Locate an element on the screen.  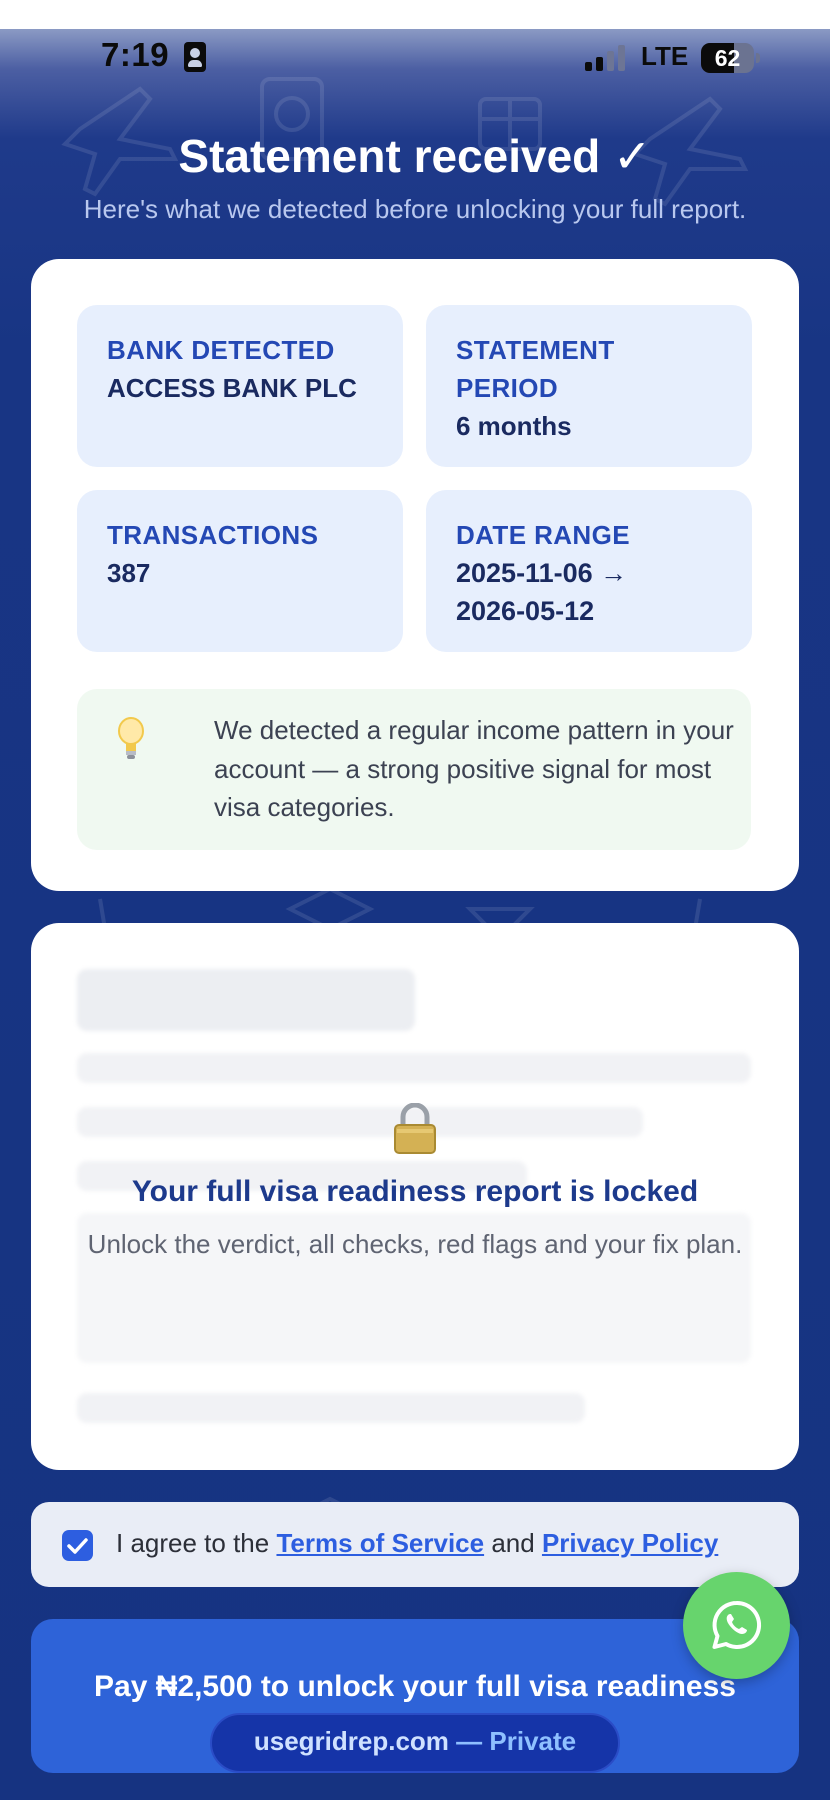
whatsapp-chat-button is located at coordinates (736, 1625).